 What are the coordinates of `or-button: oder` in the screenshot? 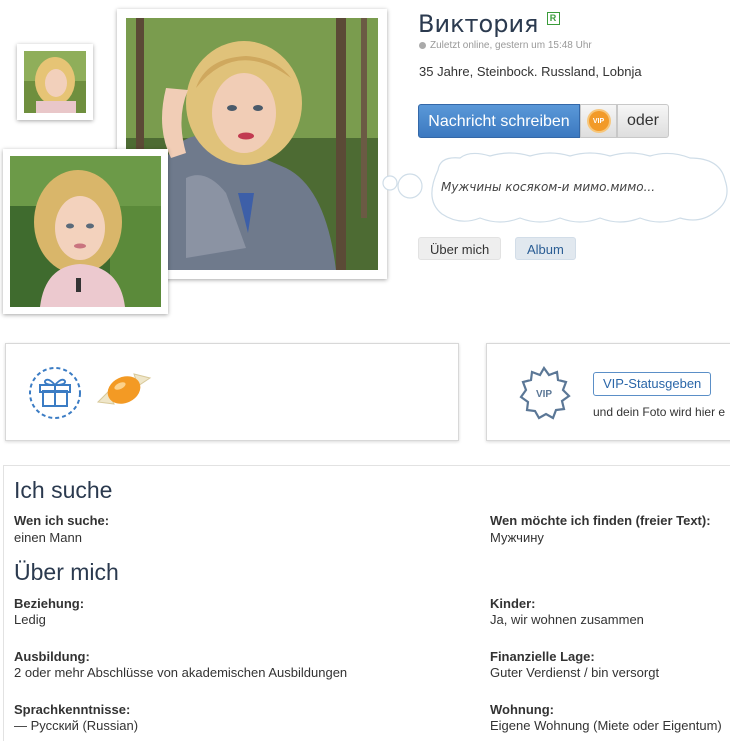 It's located at (643, 121).